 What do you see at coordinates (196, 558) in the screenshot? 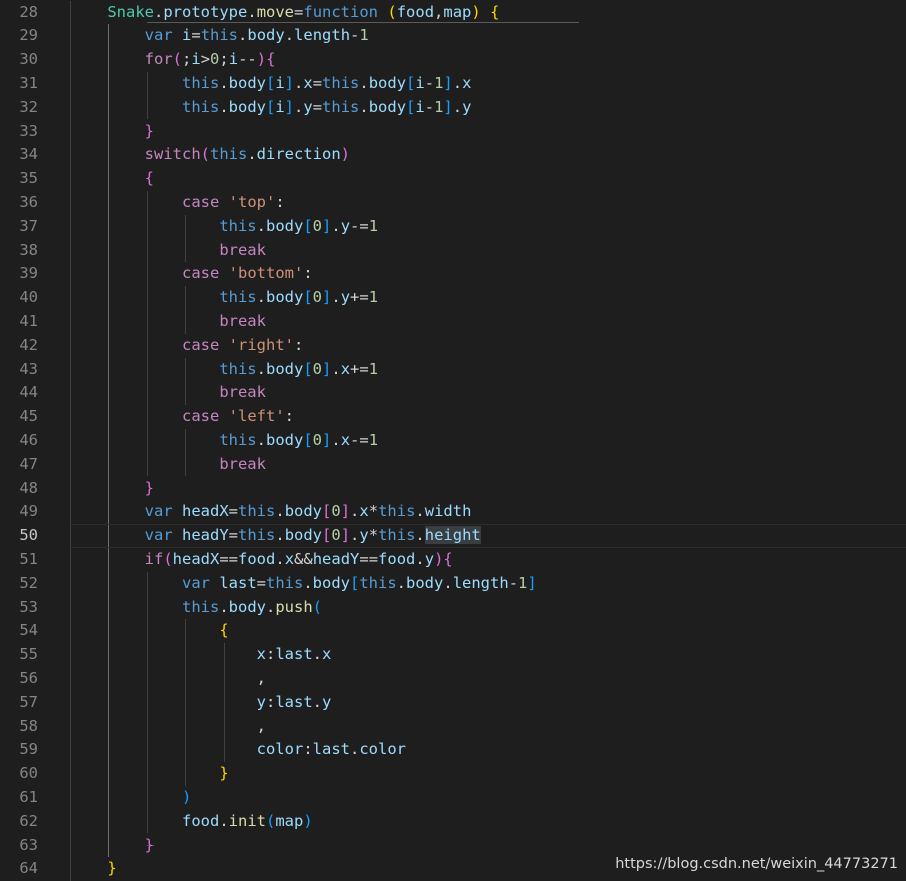
I see `code-token: headX` at bounding box center [196, 558].